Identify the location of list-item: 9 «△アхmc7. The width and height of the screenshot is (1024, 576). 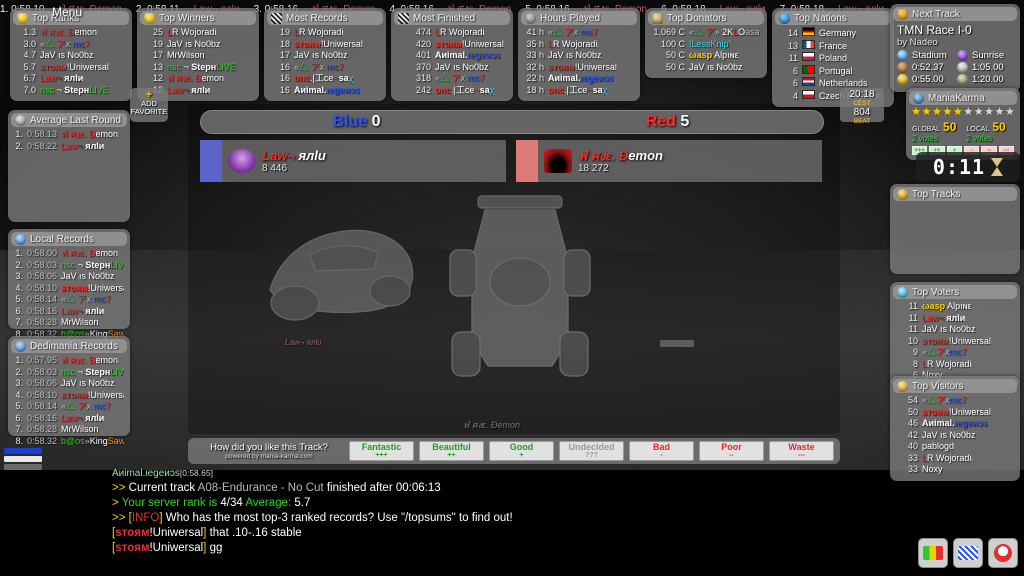
(955, 353).